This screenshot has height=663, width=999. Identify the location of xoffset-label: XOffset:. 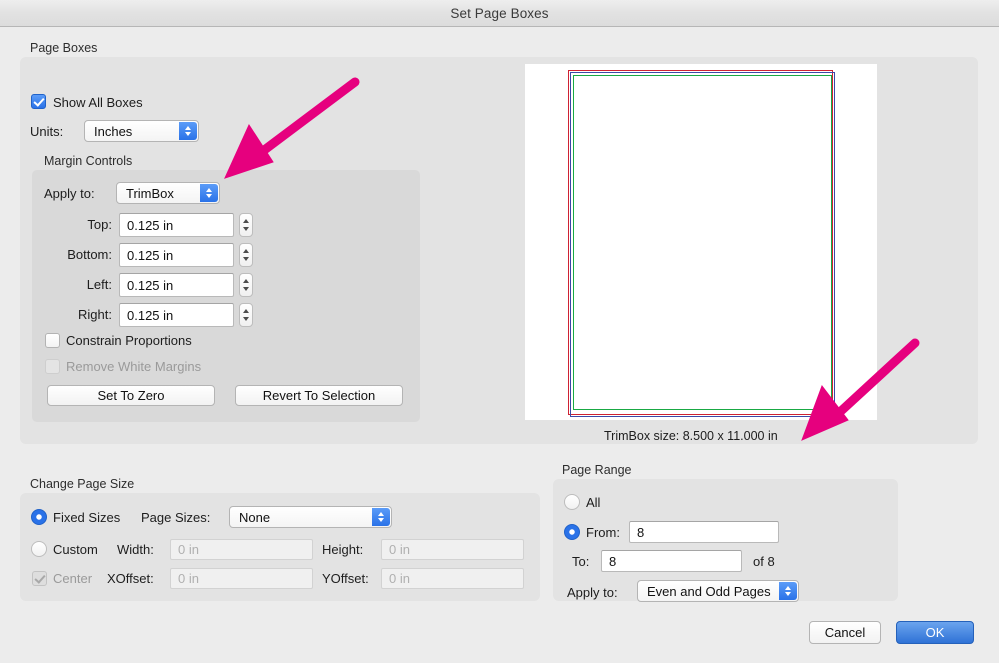
(130, 578).